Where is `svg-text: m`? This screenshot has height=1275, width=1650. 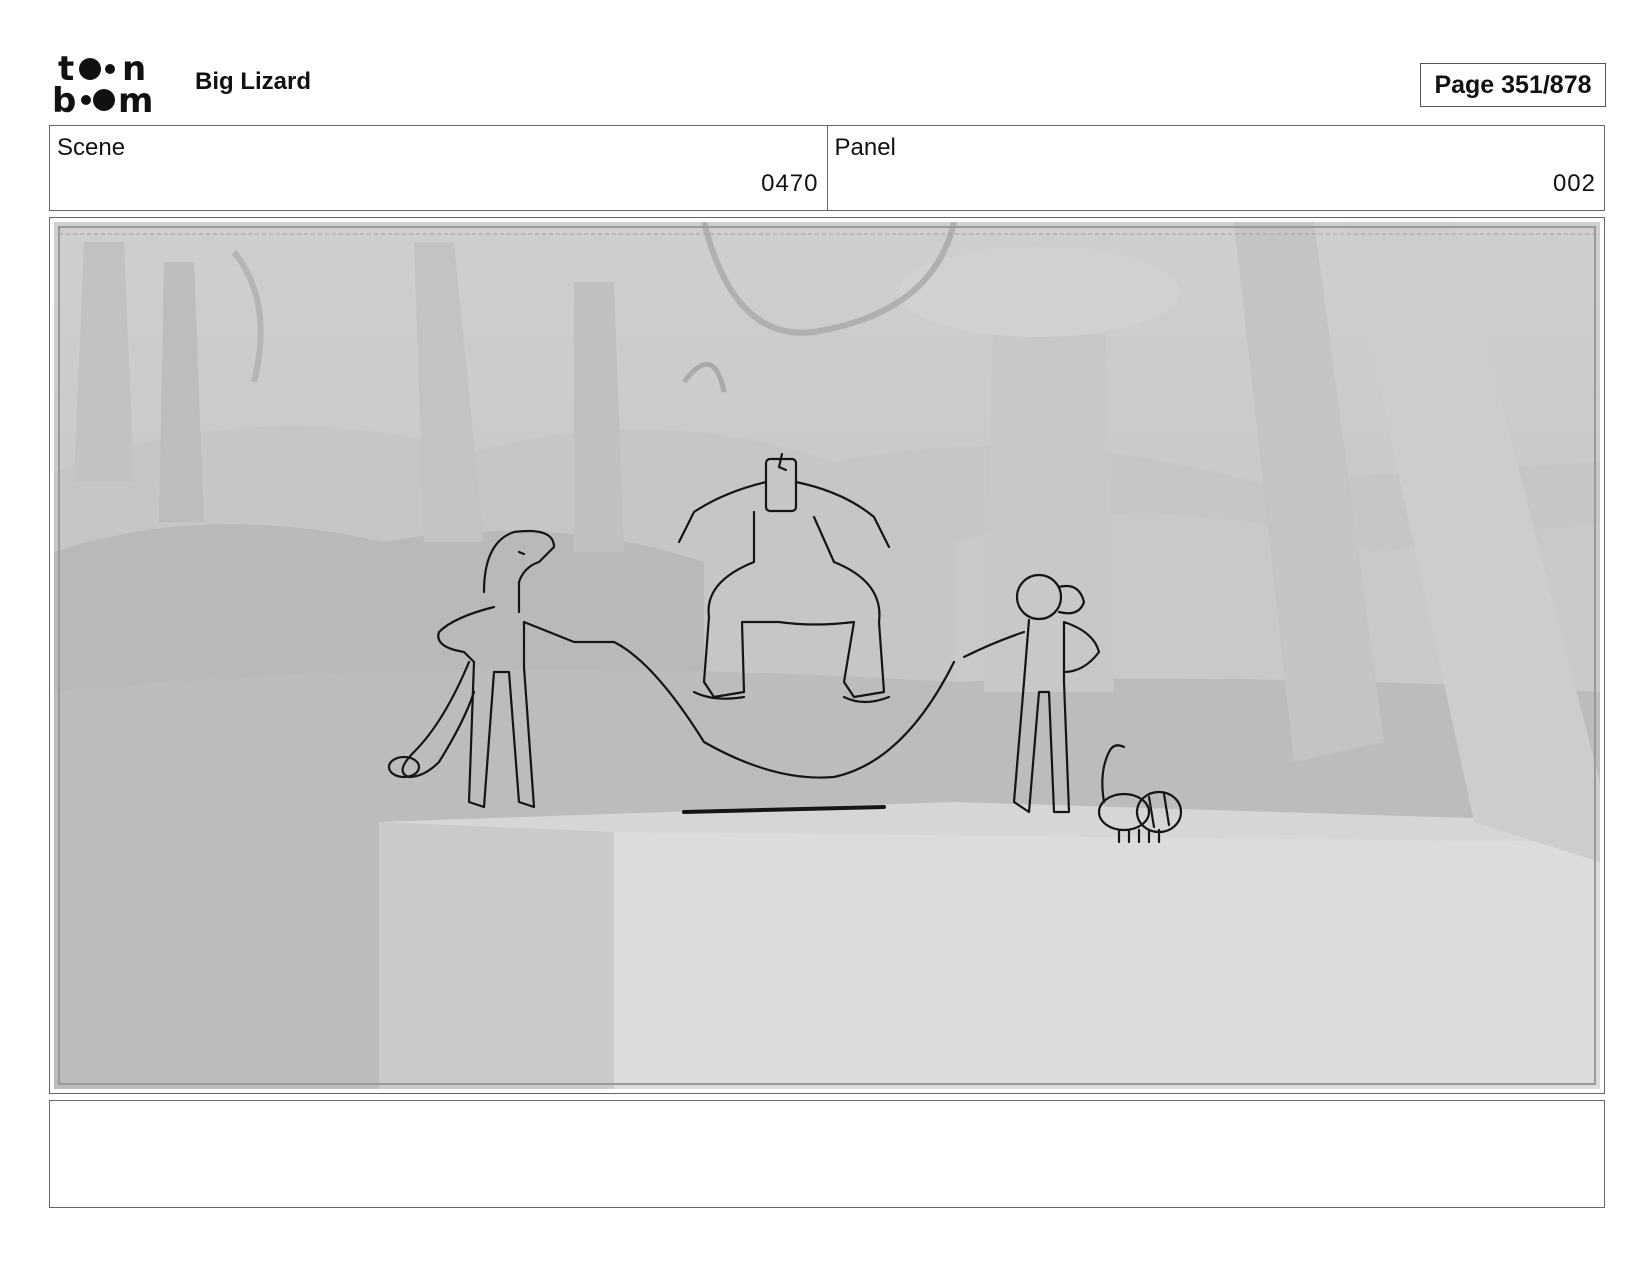 svg-text: m is located at coordinates (135, 98).